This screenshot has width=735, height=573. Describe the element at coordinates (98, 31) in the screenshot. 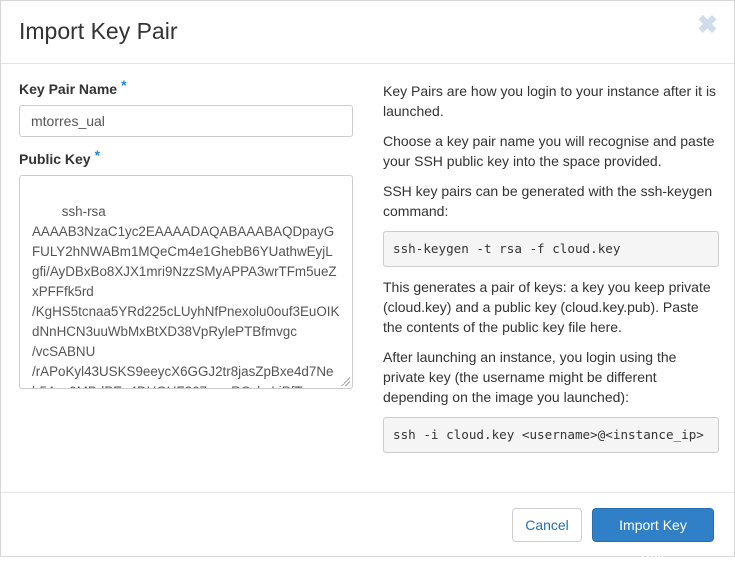

I see `dialog-title: Import Key Pair` at that location.